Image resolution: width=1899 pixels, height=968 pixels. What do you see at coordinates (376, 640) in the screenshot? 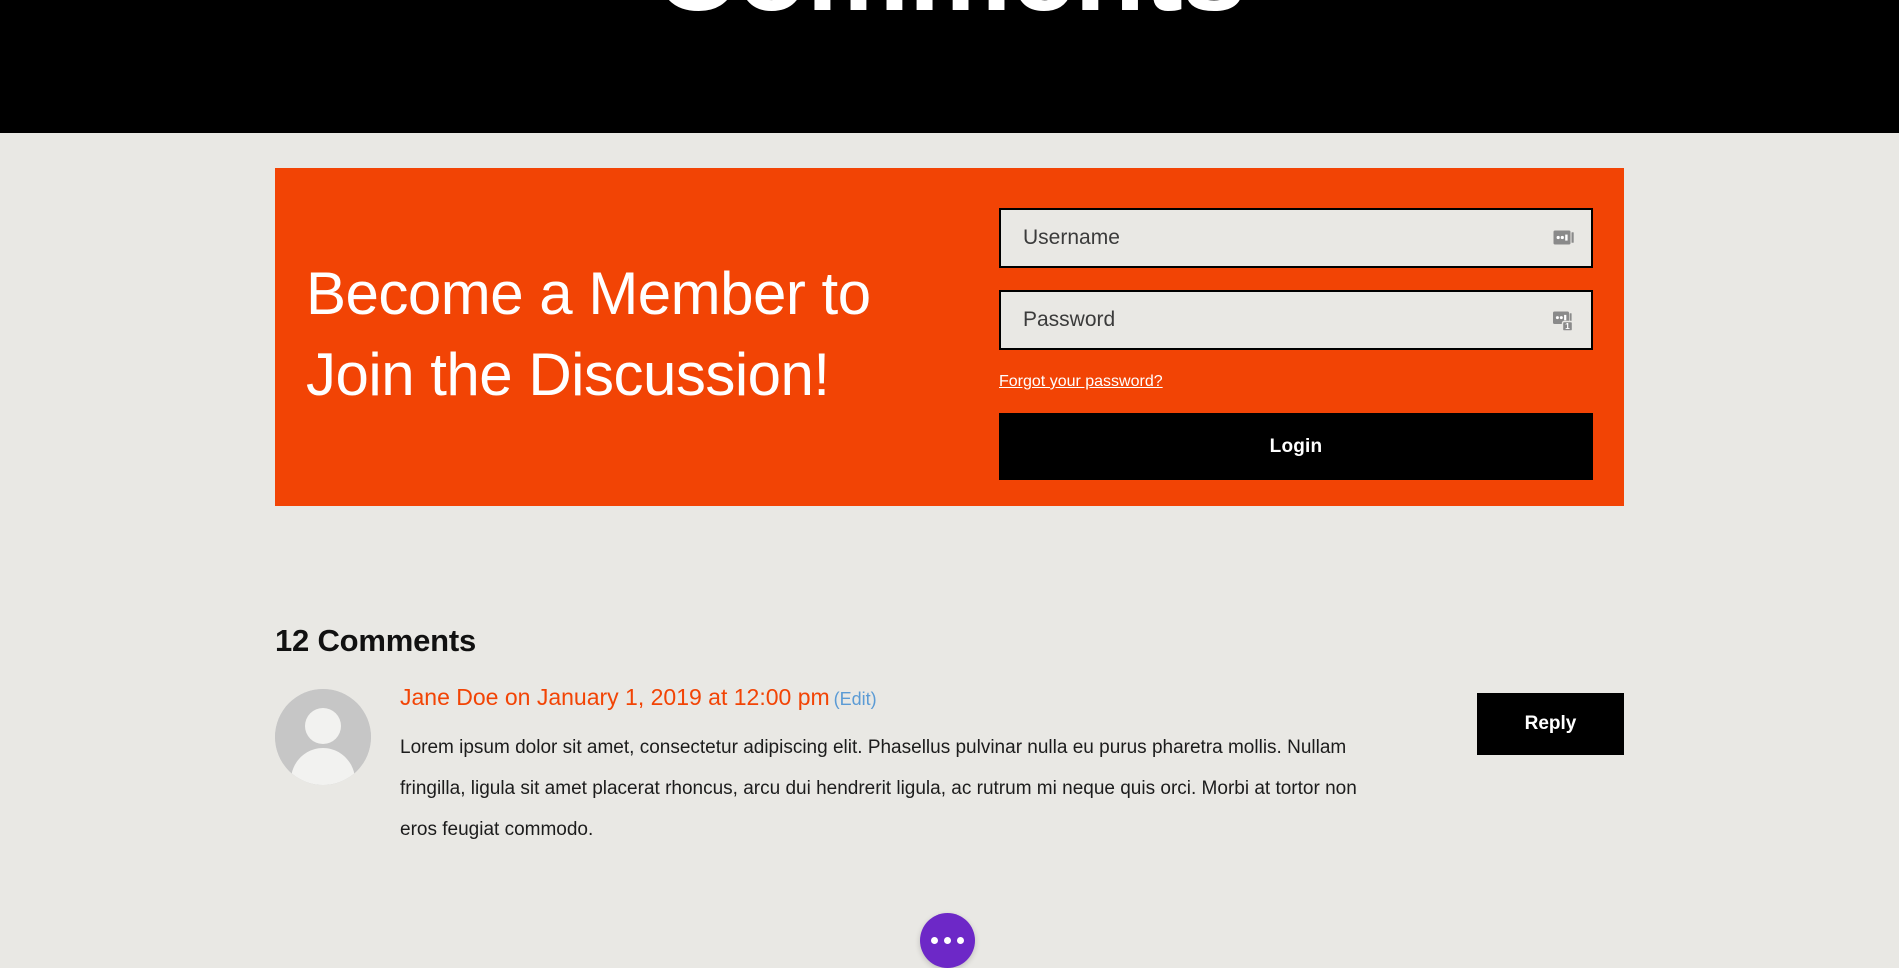
I see `comments-count-heading: 12 Comments` at bounding box center [376, 640].